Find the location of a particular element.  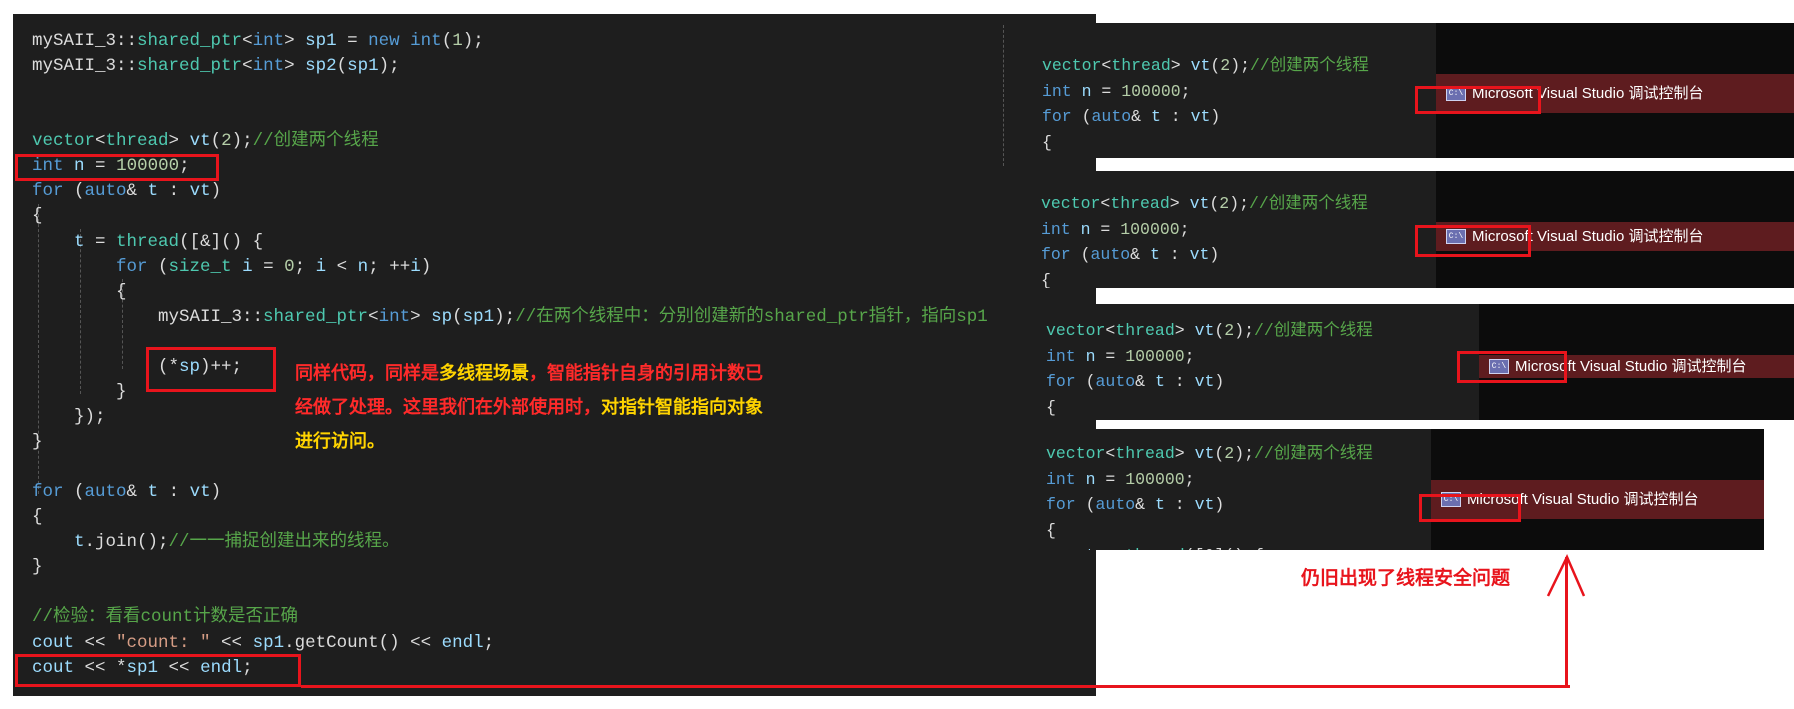

code-text: mySAII_3:: is located at coordinates (148, 316).